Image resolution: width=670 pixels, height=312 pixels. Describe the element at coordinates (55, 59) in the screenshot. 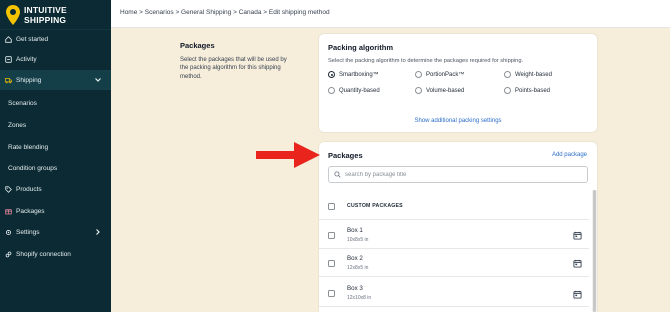

I see `sidebar-item-activity: Activity` at that location.